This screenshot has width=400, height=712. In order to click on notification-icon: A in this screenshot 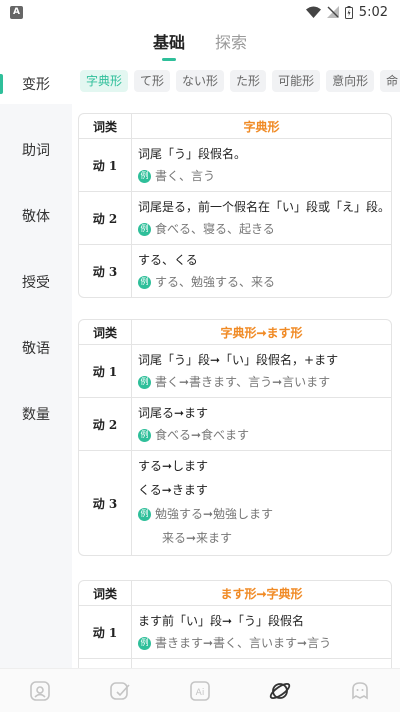, I will do `click(16, 12)`.